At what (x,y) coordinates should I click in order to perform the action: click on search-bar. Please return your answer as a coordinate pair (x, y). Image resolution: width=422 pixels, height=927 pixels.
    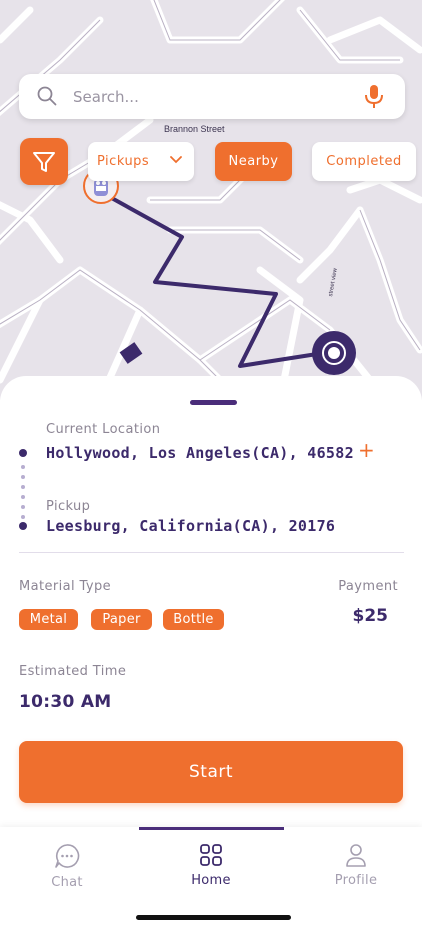
    Looking at the image, I should click on (212, 96).